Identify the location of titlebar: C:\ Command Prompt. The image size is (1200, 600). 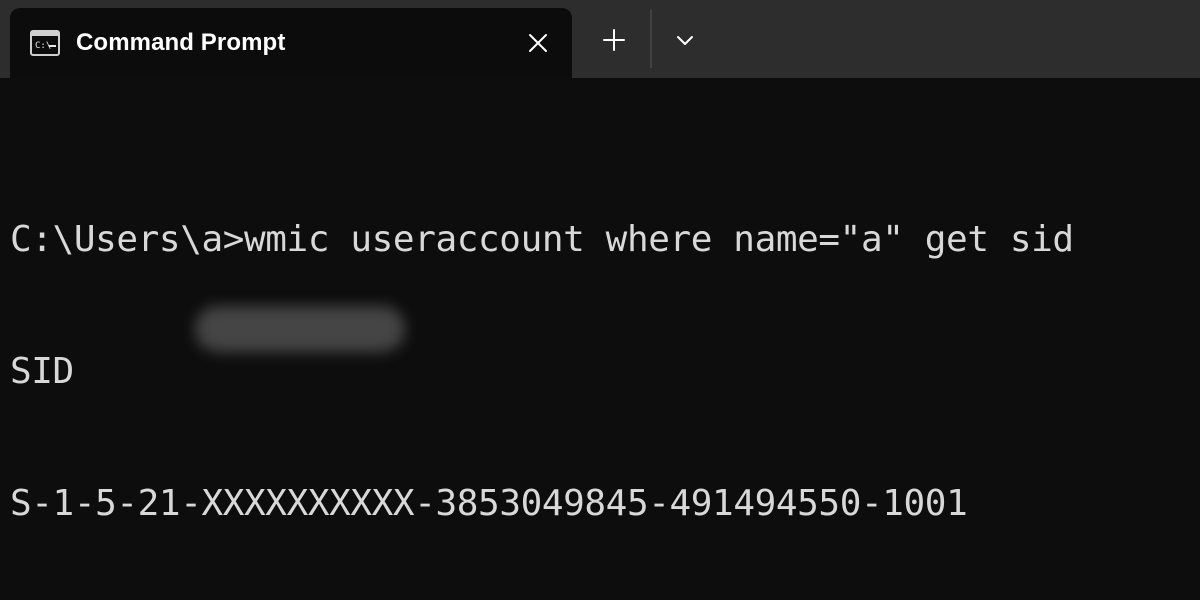
(600, 39).